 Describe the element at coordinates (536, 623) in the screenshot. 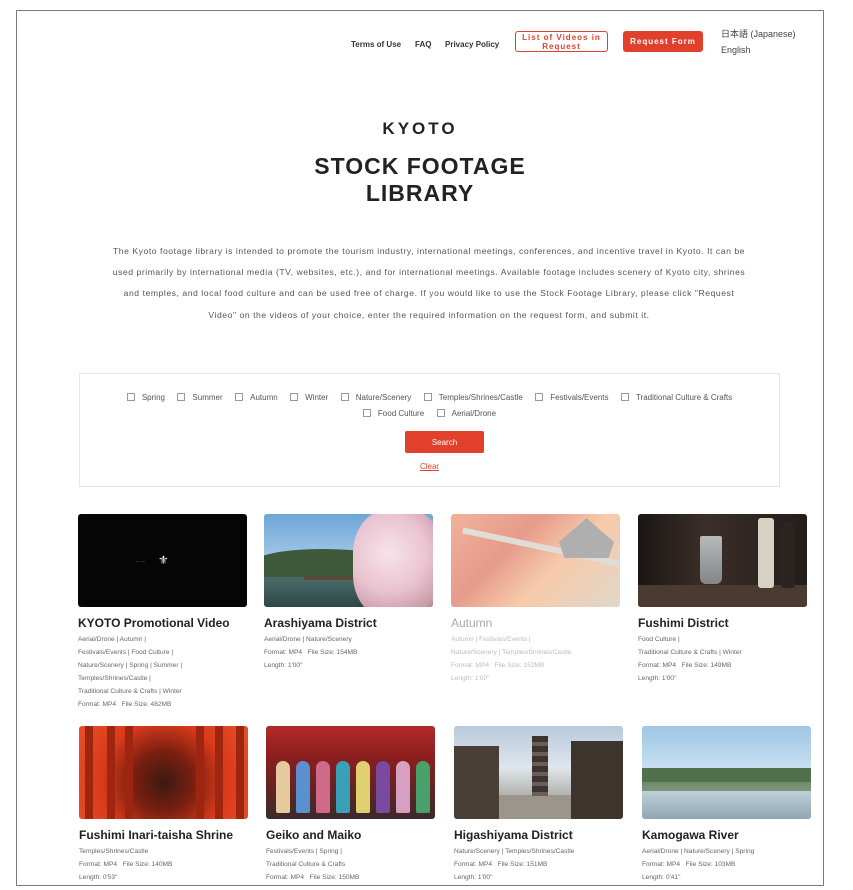

I see `video-title: Autumn` at that location.